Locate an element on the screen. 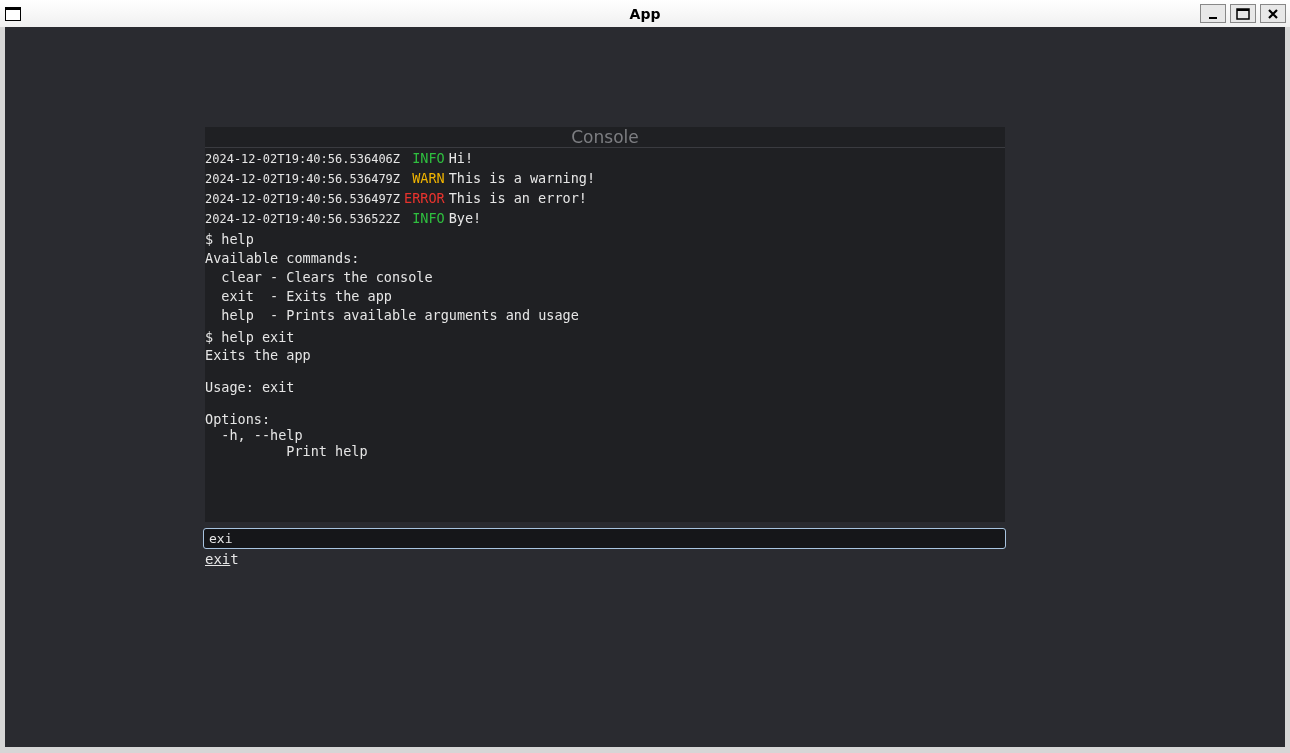 Image resolution: width=1290 pixels, height=753 pixels. minimize-icon is located at coordinates (1213, 17).